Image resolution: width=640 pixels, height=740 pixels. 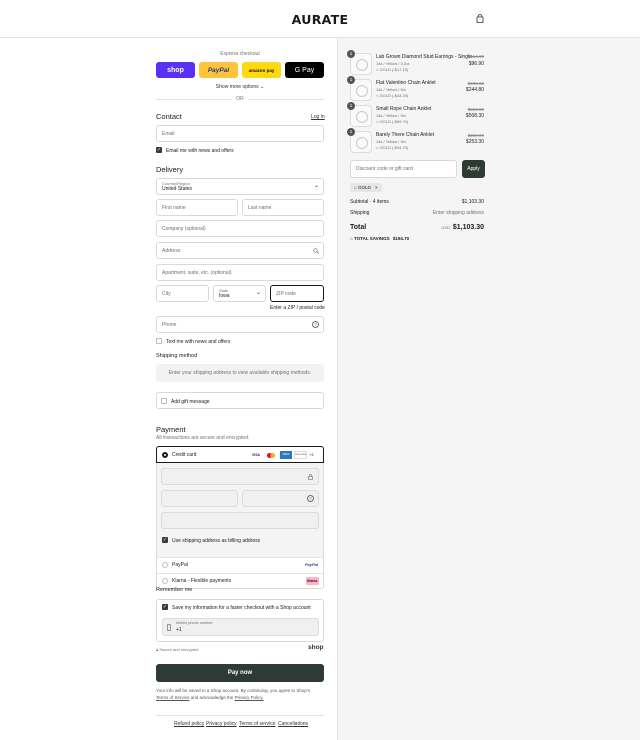 What do you see at coordinates (177, 649) in the screenshot?
I see `secure-encrypted-label: 🔒︎ Secure and encrypted` at bounding box center [177, 649].